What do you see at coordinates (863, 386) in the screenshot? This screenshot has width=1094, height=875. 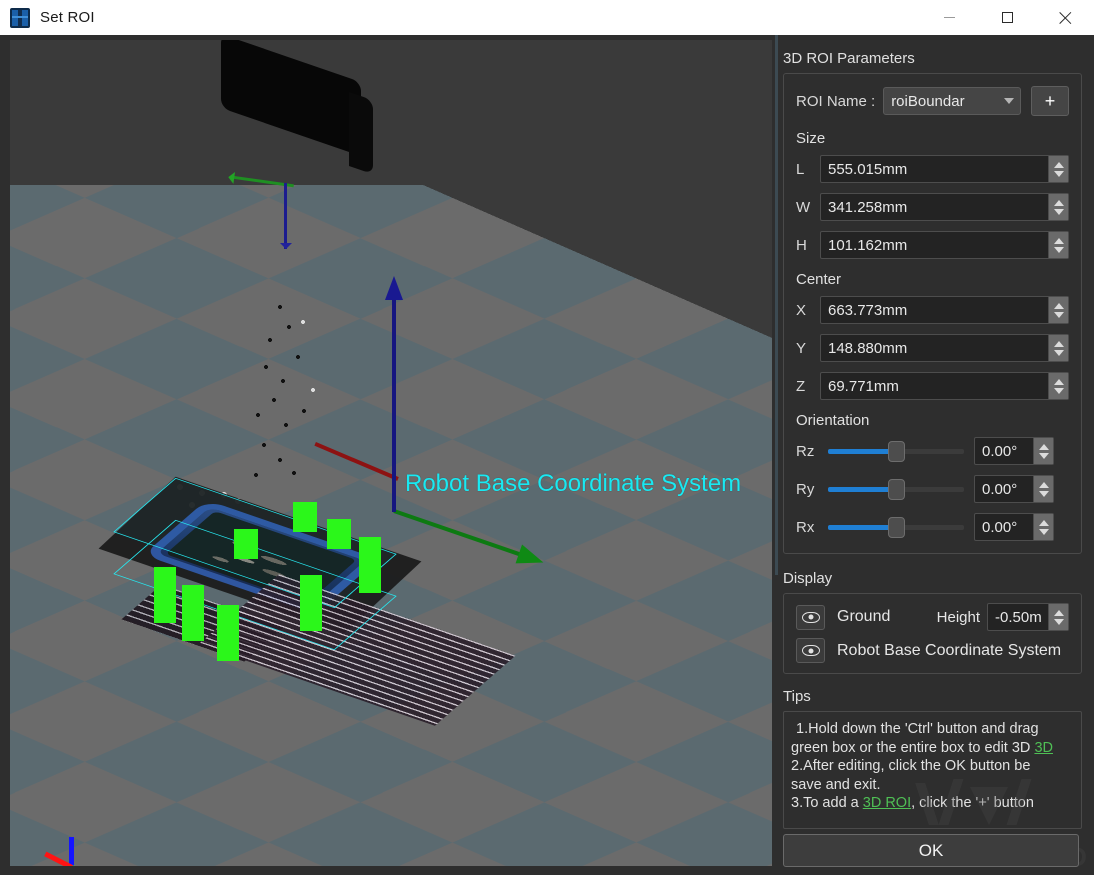 I see `center-z-value: 69.771mm` at bounding box center [863, 386].